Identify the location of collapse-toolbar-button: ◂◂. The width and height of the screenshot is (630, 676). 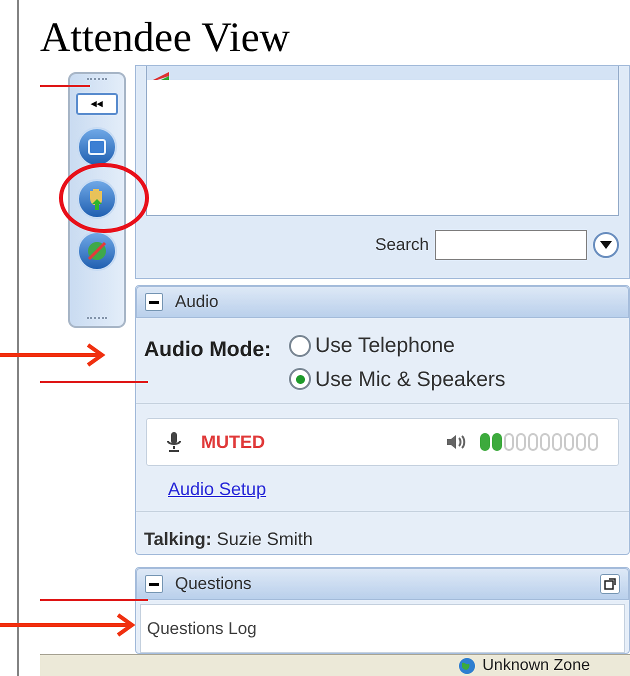
(97, 104).